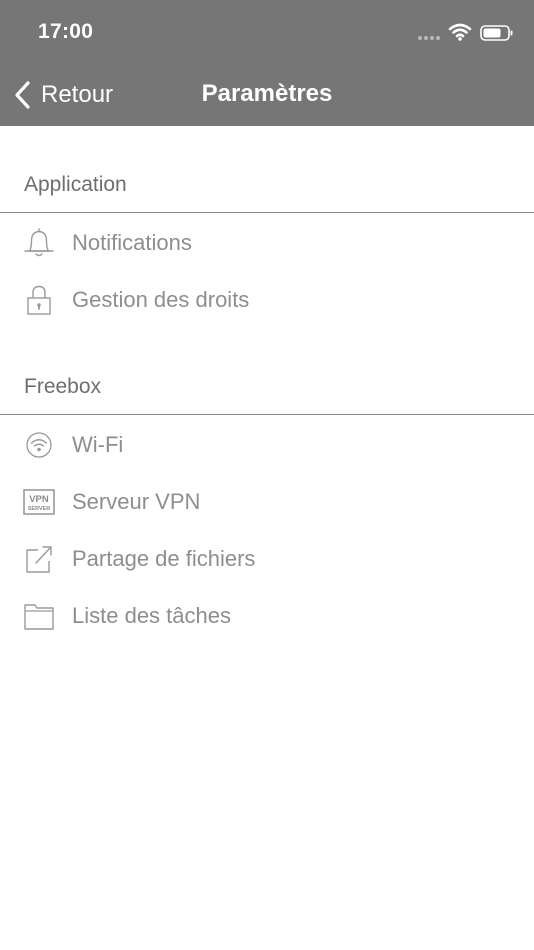  I want to click on settings-item-label: Partage de fichiers, so click(164, 558).